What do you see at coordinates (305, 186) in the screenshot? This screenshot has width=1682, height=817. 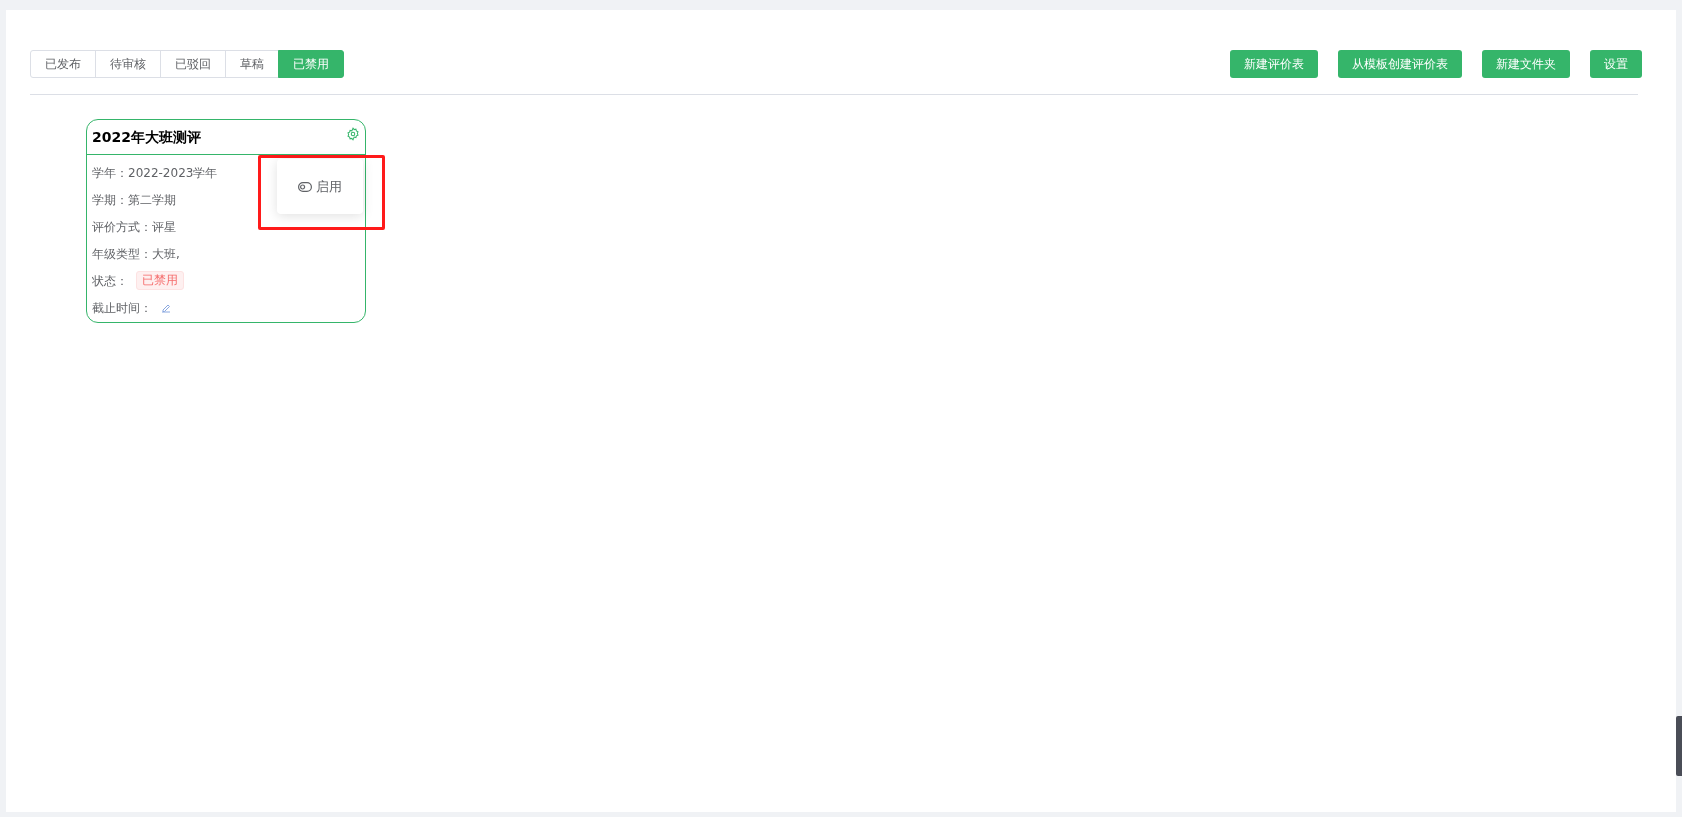 I see `toggle-icon` at bounding box center [305, 186].